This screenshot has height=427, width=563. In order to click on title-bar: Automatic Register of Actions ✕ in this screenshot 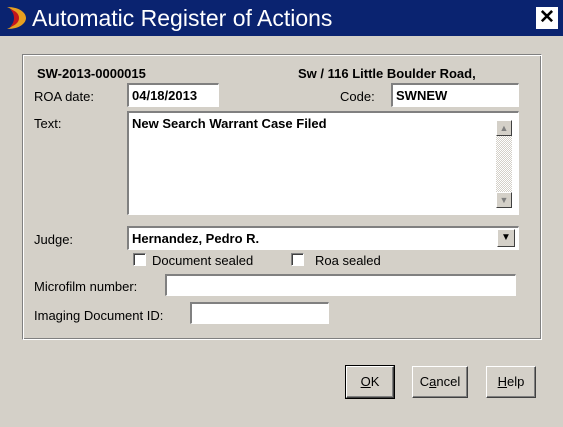, I will do `click(281, 18)`.